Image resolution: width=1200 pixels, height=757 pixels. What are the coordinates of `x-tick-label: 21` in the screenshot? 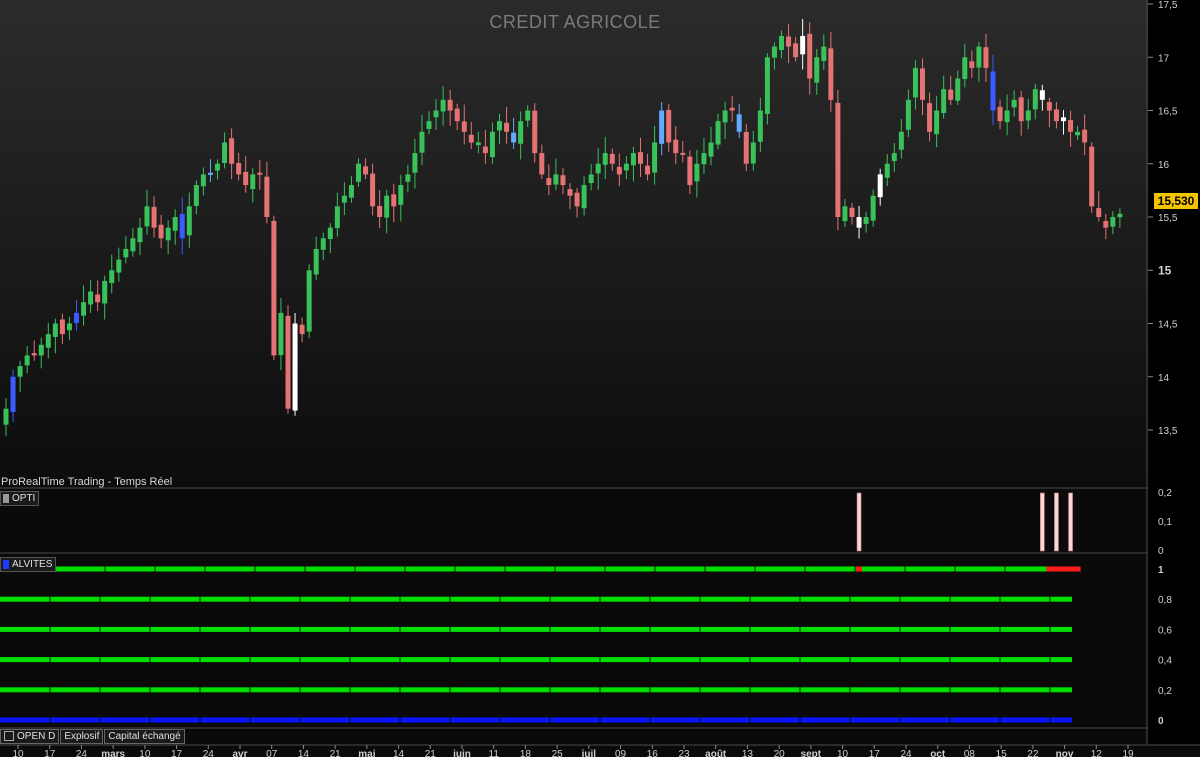 It's located at (336, 753).